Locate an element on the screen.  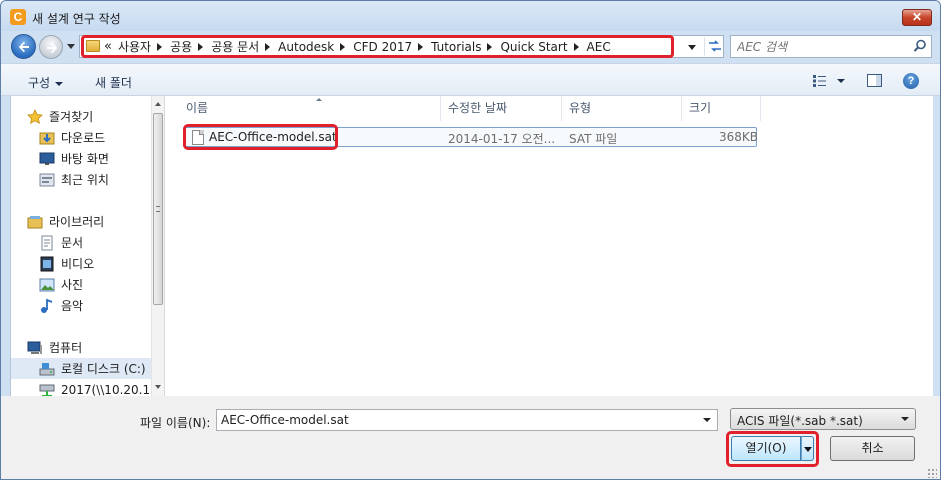
recent-places-icon is located at coordinates (47, 179).